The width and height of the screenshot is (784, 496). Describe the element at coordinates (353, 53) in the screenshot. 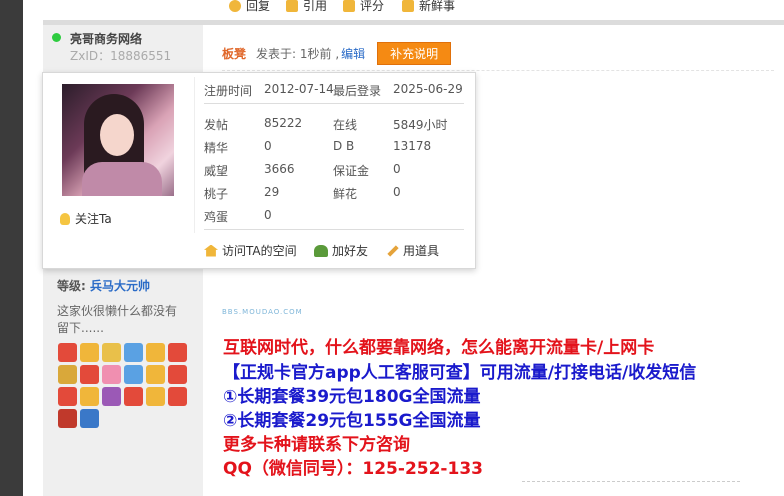

I see `edit-link: 编辑` at that location.